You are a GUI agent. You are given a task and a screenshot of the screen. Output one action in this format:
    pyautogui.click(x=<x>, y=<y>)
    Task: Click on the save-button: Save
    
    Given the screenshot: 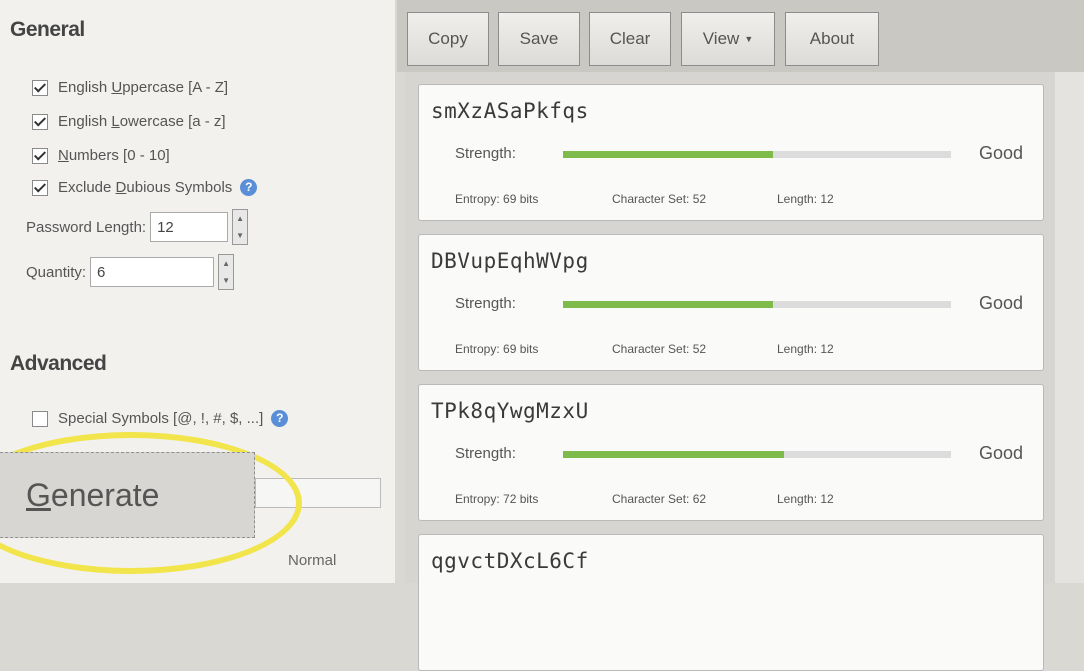 What is the action you would take?
    pyautogui.click(x=539, y=39)
    